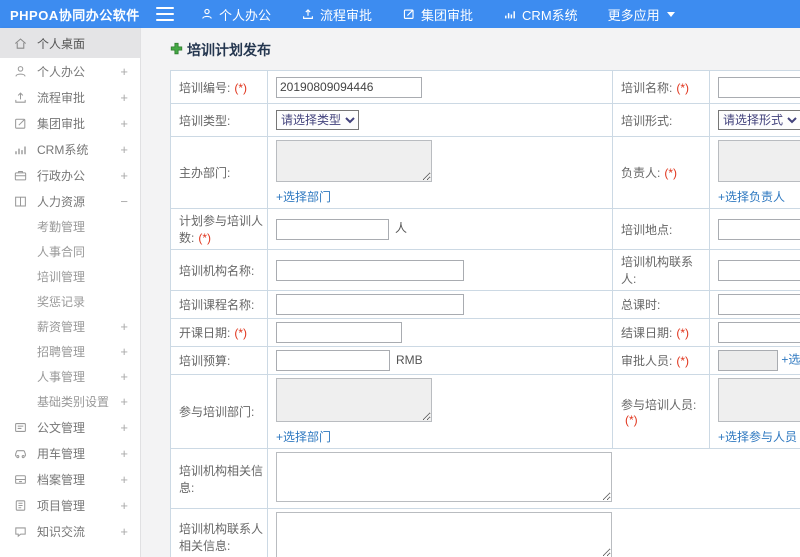  I want to click on table-row: 主办部门: +选择部门 负责人: (*) +选择负责人, so click(485, 172).